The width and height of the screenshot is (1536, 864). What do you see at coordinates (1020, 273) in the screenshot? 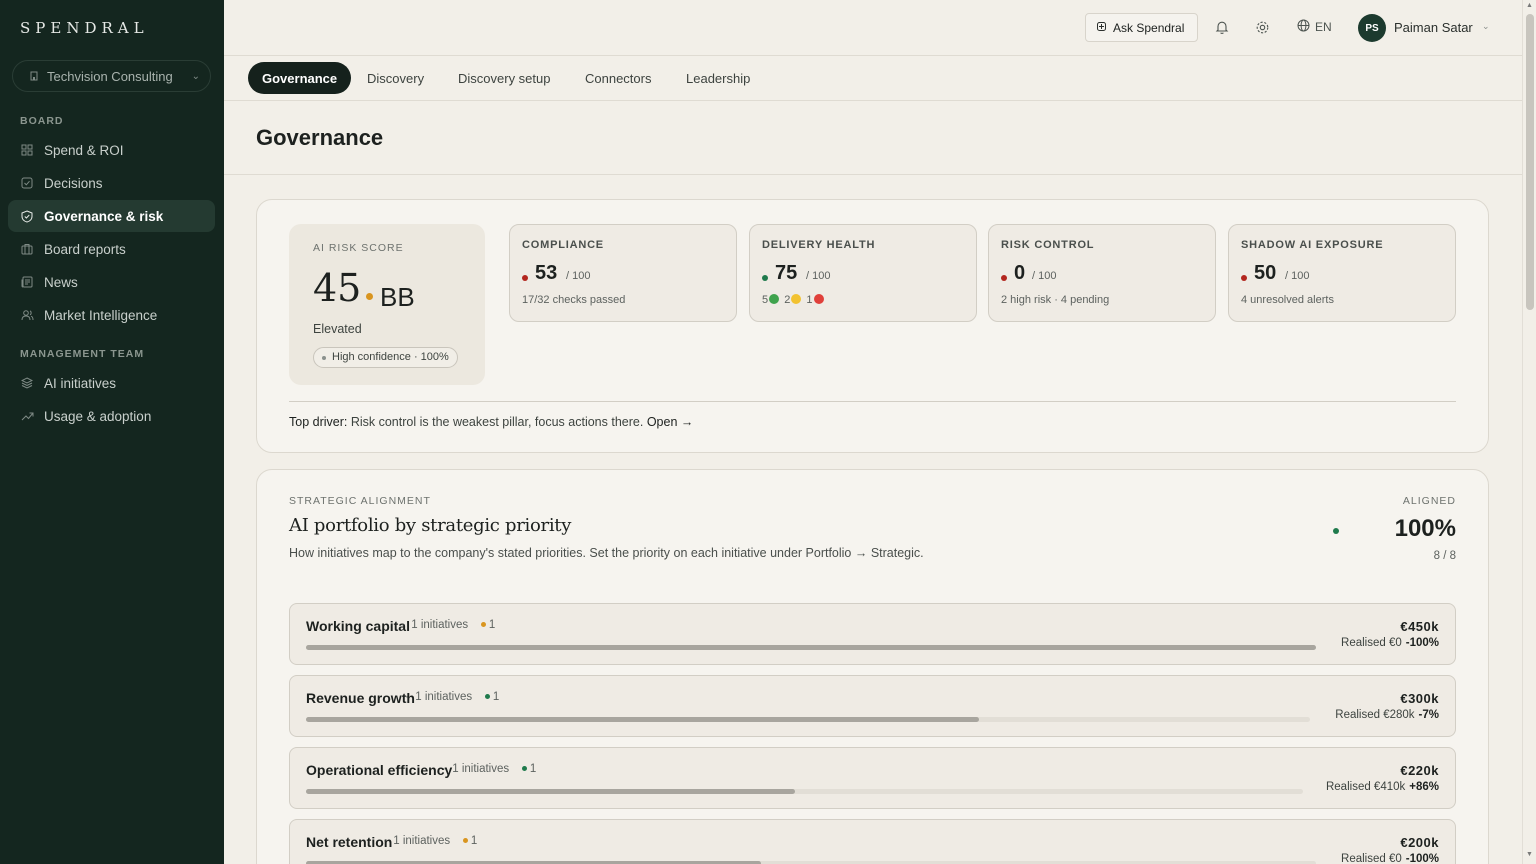
I see `pillar-value: 0` at bounding box center [1020, 273].